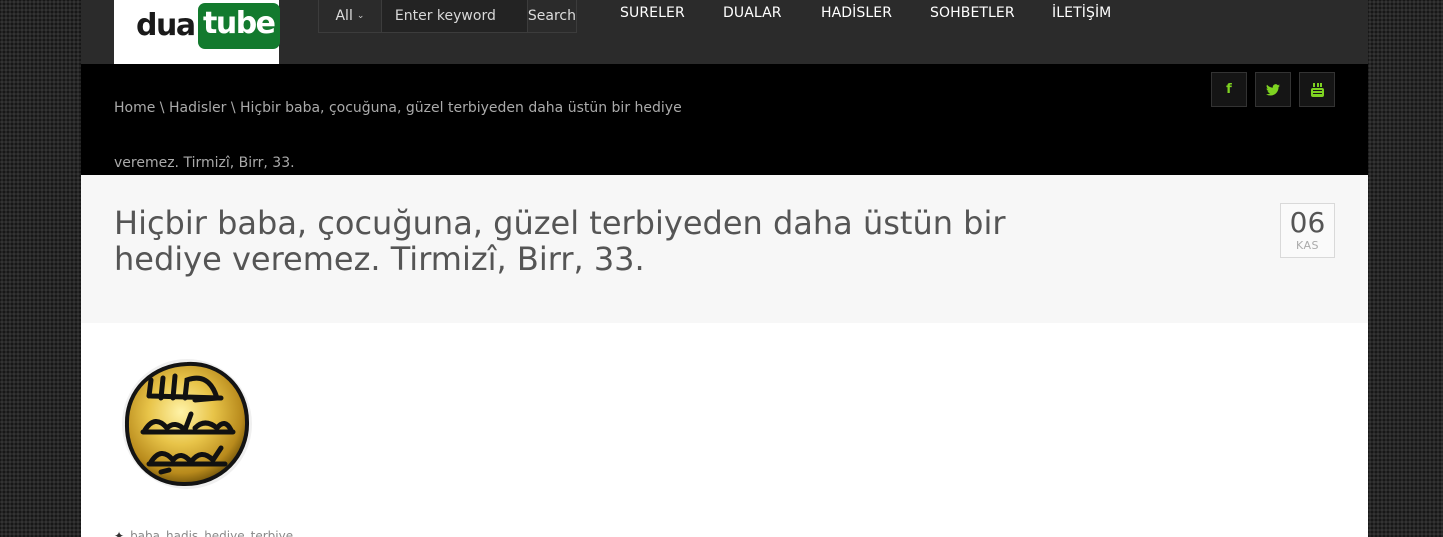 This screenshot has height=537, width=1443. Describe the element at coordinates (1307, 222) in the screenshot. I see `post-date-day: 06` at that location.